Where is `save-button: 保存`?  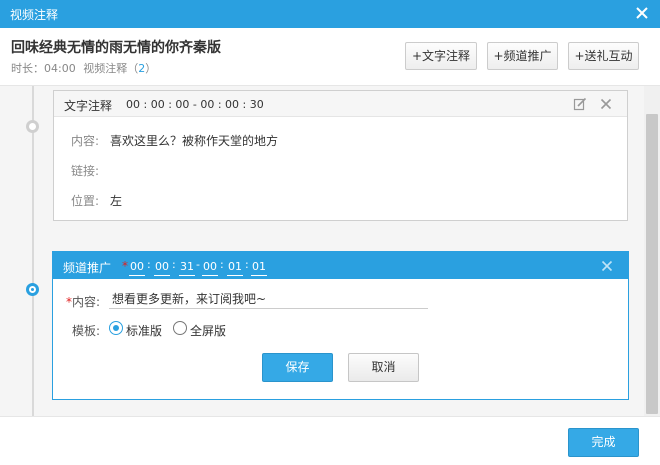
save-button: 保存 is located at coordinates (297, 367).